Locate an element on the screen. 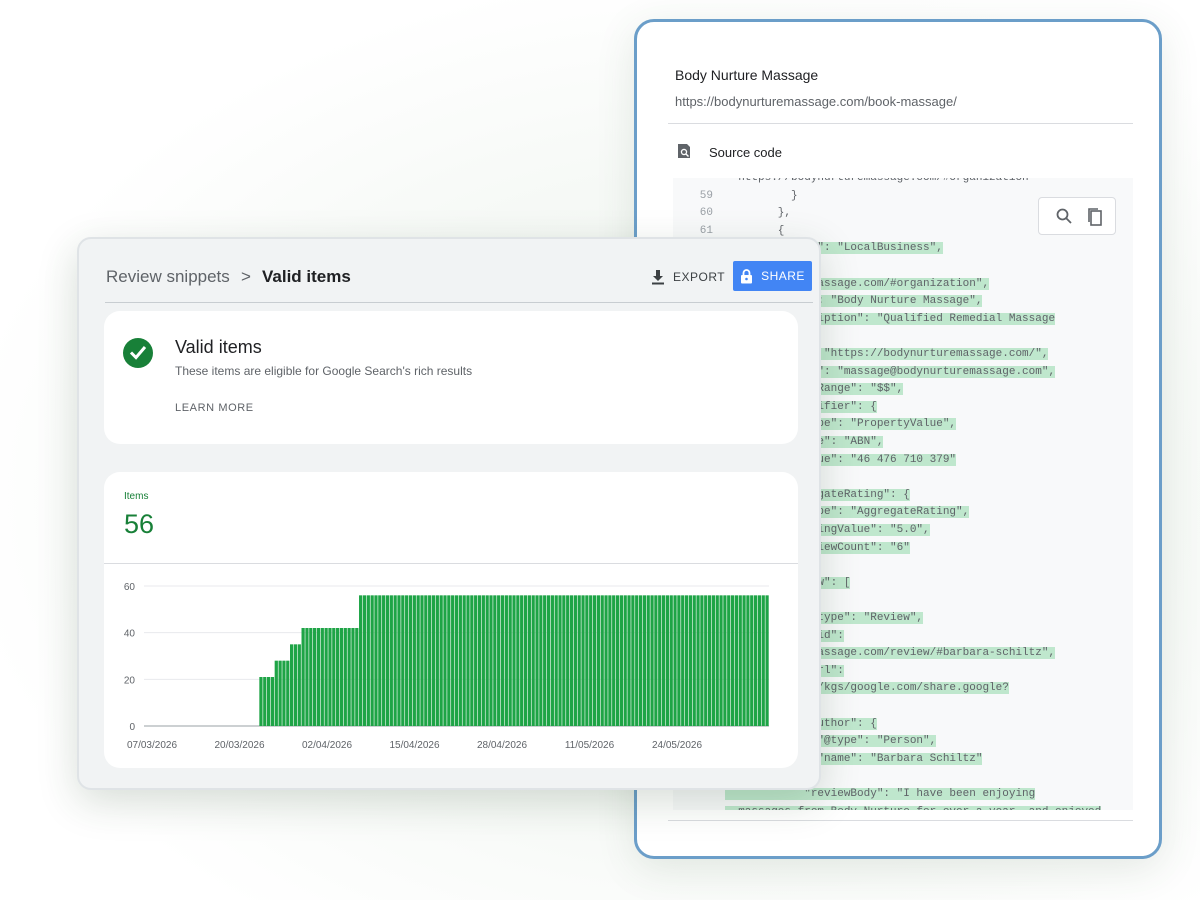  breadcrumb-current: Valid items is located at coordinates (306, 276).